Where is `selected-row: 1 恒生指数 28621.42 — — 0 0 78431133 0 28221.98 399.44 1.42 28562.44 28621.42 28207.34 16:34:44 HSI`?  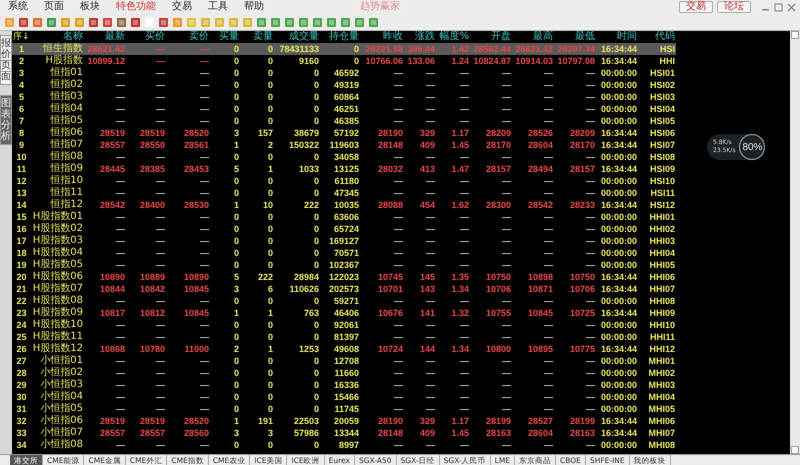
selected-row: 1 恒生指数 28621.42 — — 0 0 78431133 0 28221.98 399.44 1.42 28562.44 28621.42 28207.34 16:34:44 HSI is located at coordinates (344, 49).